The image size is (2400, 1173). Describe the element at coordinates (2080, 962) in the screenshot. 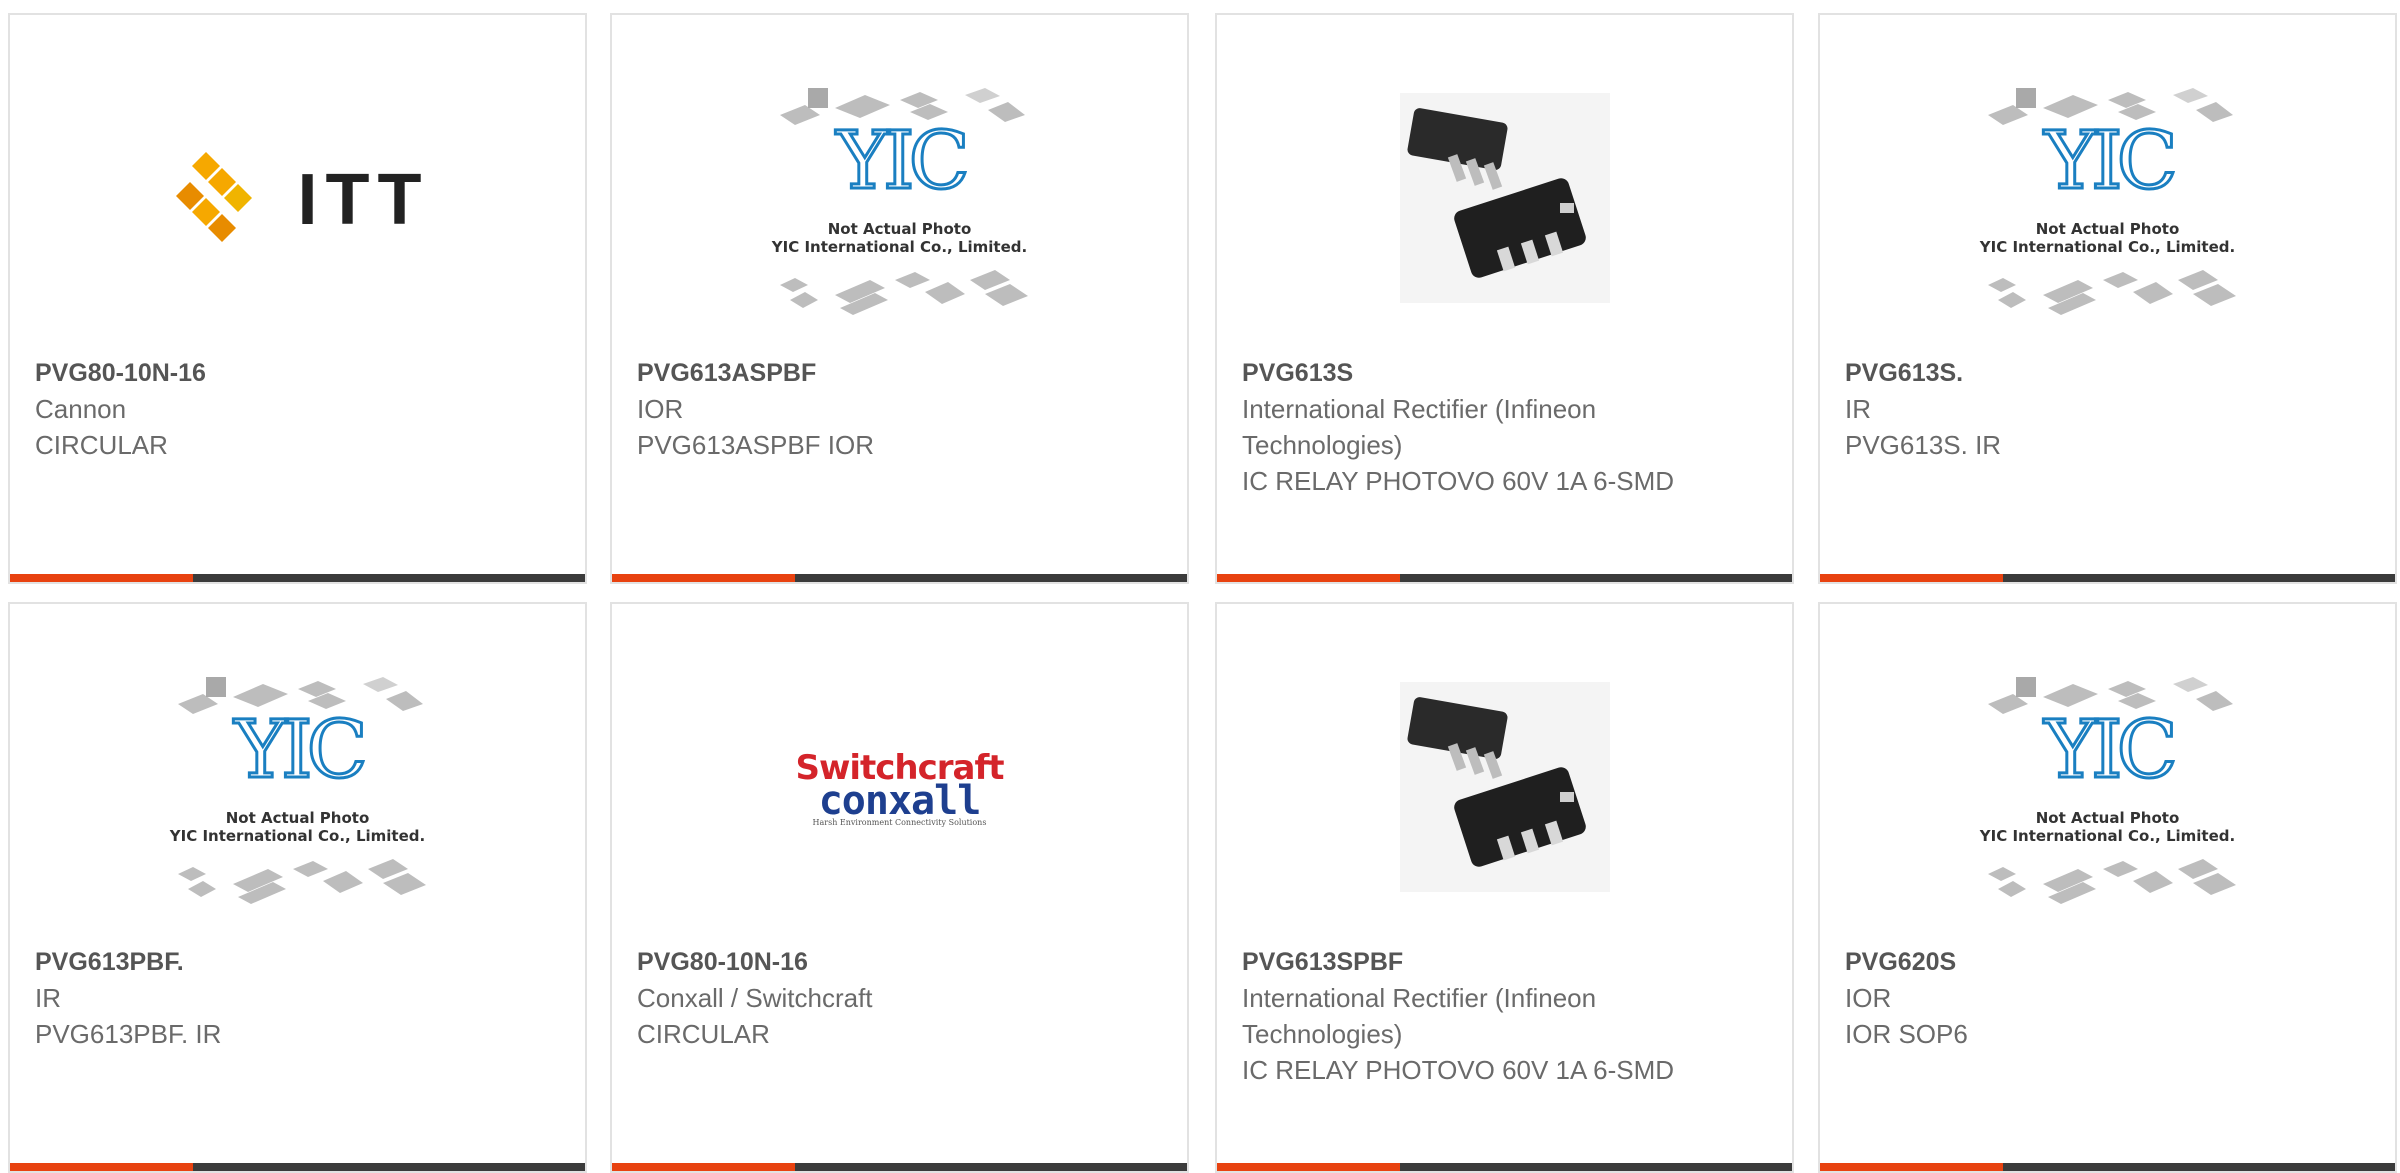

I see `part-number-link: PVG620S` at that location.